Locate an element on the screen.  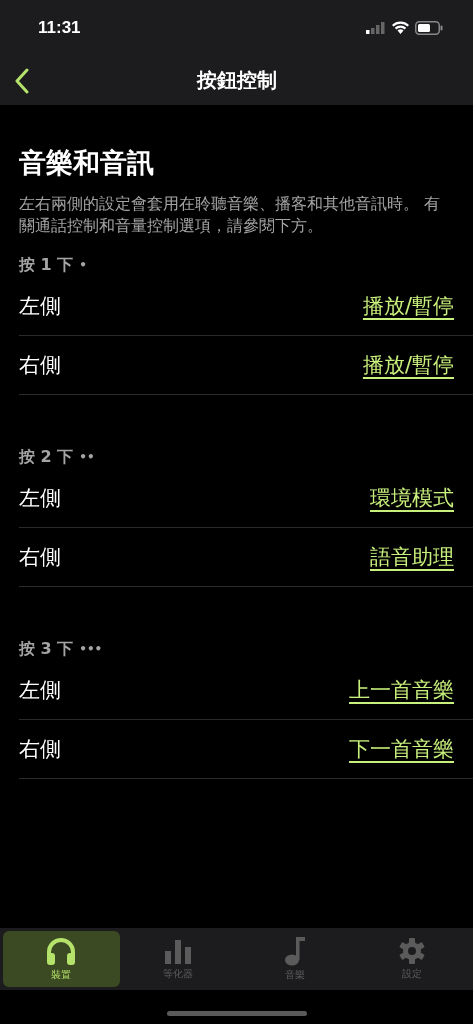
section-title: 音樂和音訊 is located at coordinates (87, 163).